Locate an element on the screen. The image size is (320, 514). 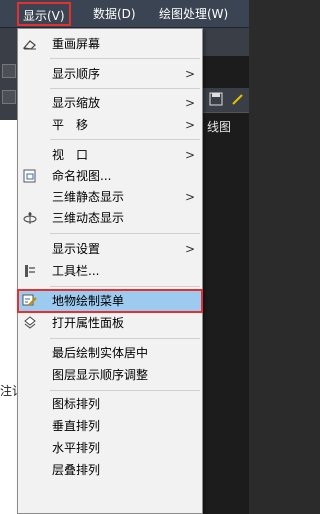
menu-item-3d-dynamic: 三维动态显示 is located at coordinates (110, 218).